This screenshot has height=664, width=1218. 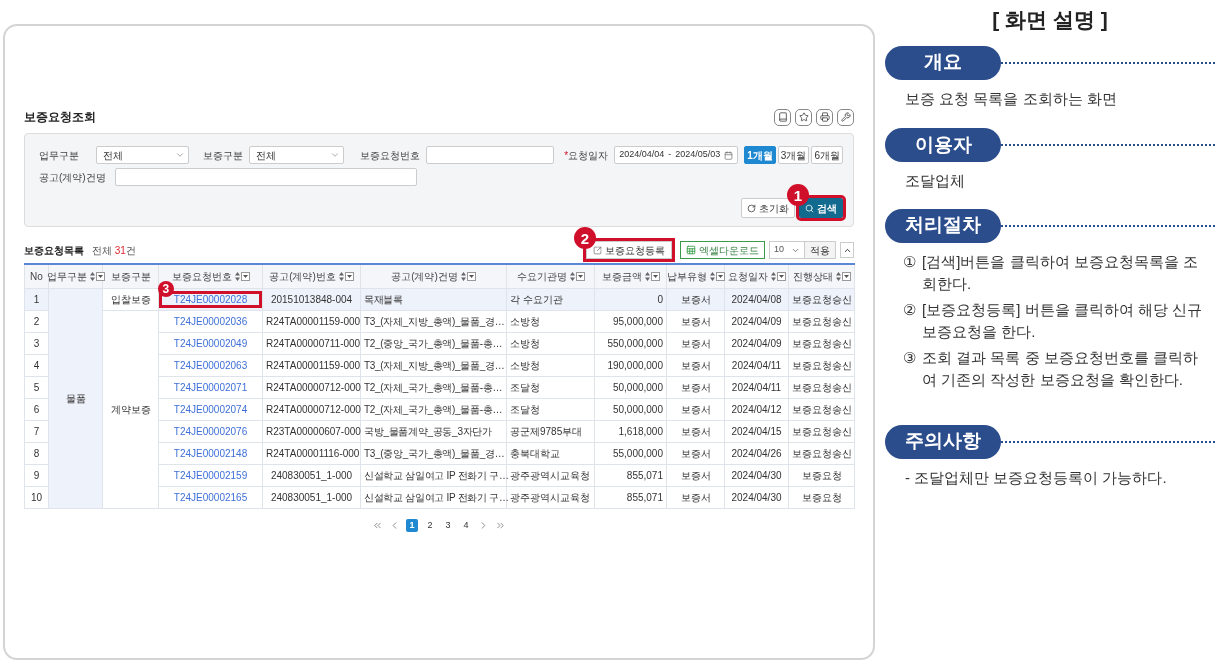 What do you see at coordinates (630, 321) in the screenshot?
I see `table-cell: 95,000,000` at bounding box center [630, 321].